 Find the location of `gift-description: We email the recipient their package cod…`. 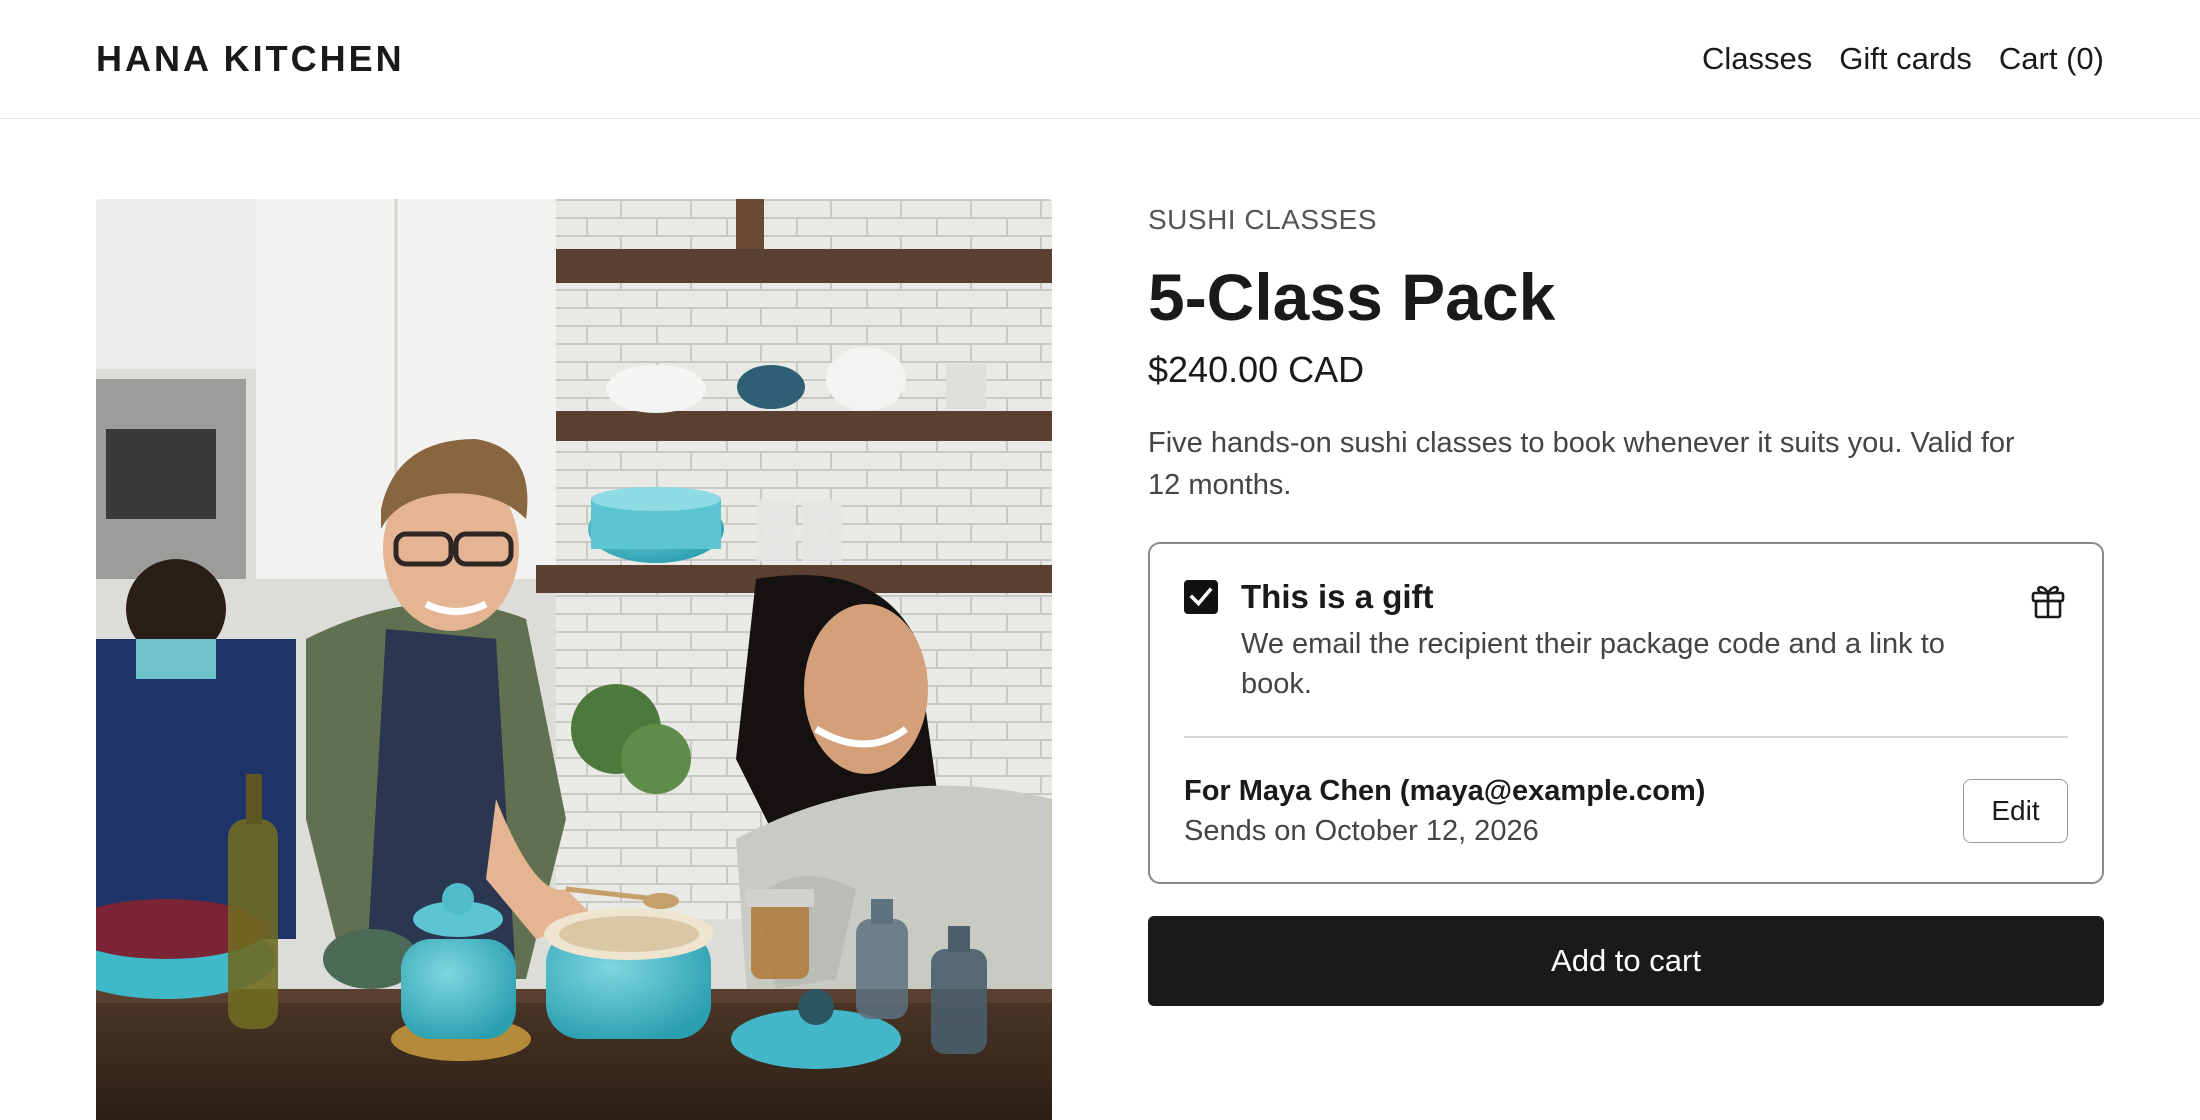

gift-description: We email the recipient their package cod… is located at coordinates (1593, 664).